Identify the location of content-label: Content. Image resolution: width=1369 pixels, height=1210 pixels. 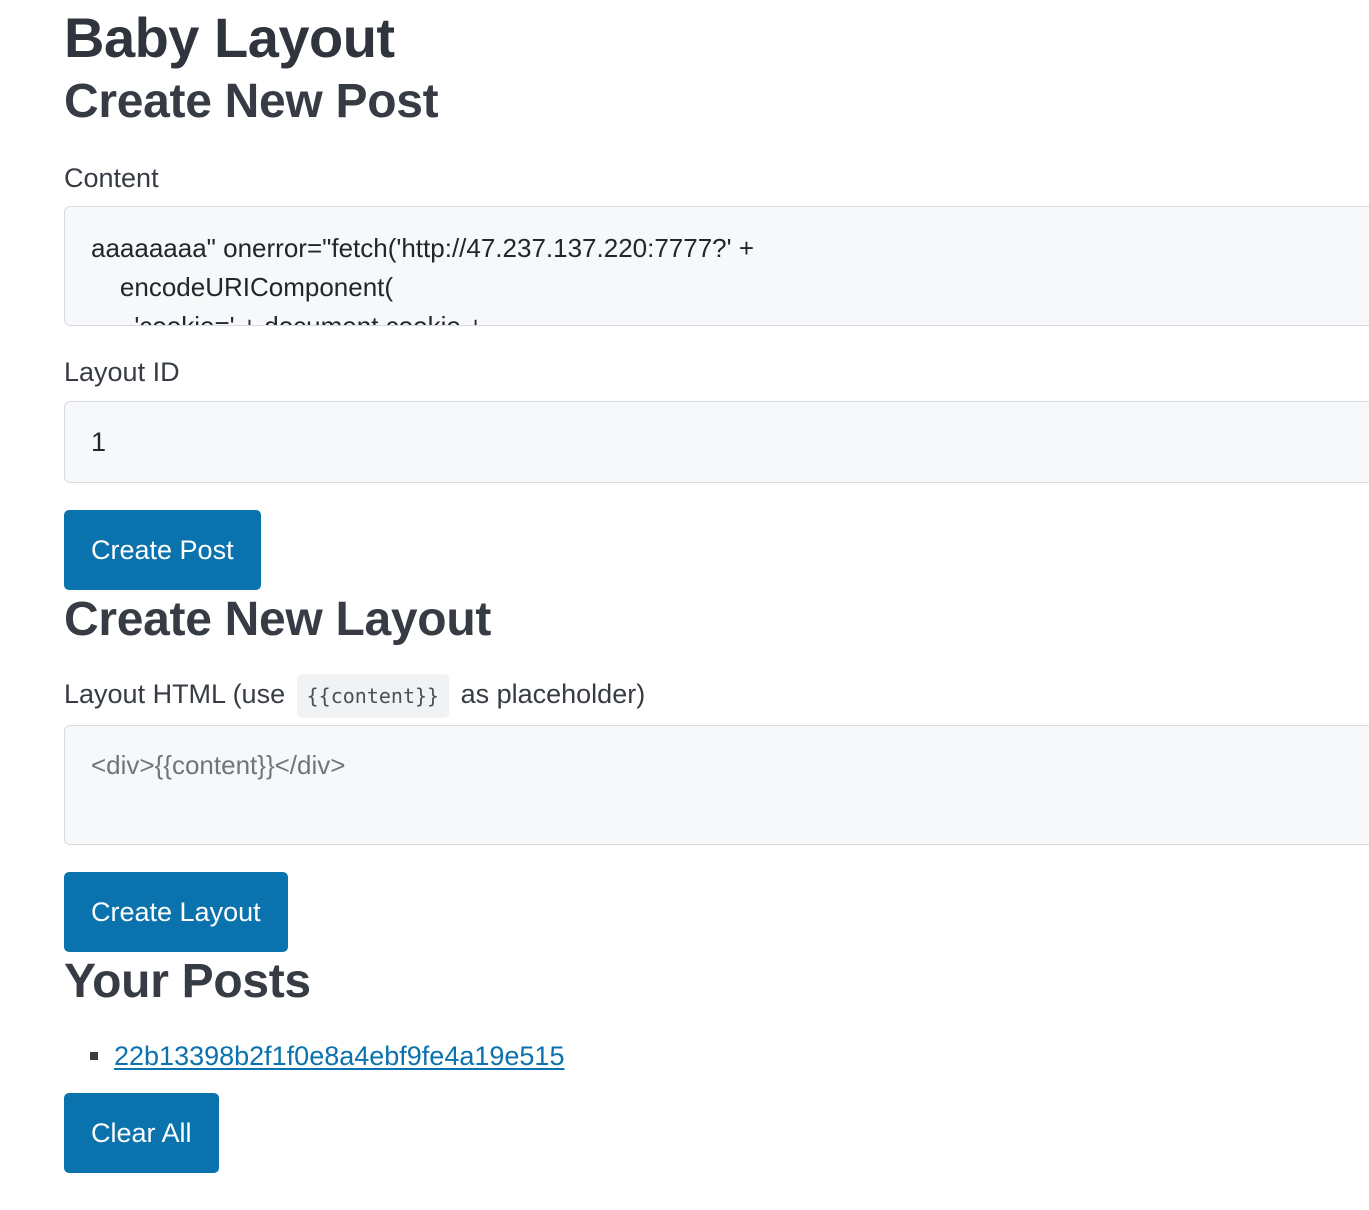
(111, 178).